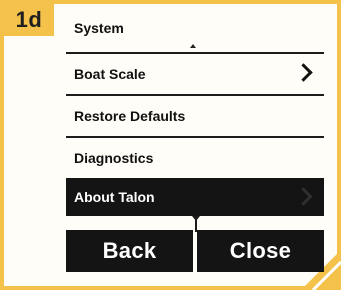 This screenshot has width=341, height=290. Describe the element at coordinates (99, 28) in the screenshot. I see `menu-item-label: System` at that location.